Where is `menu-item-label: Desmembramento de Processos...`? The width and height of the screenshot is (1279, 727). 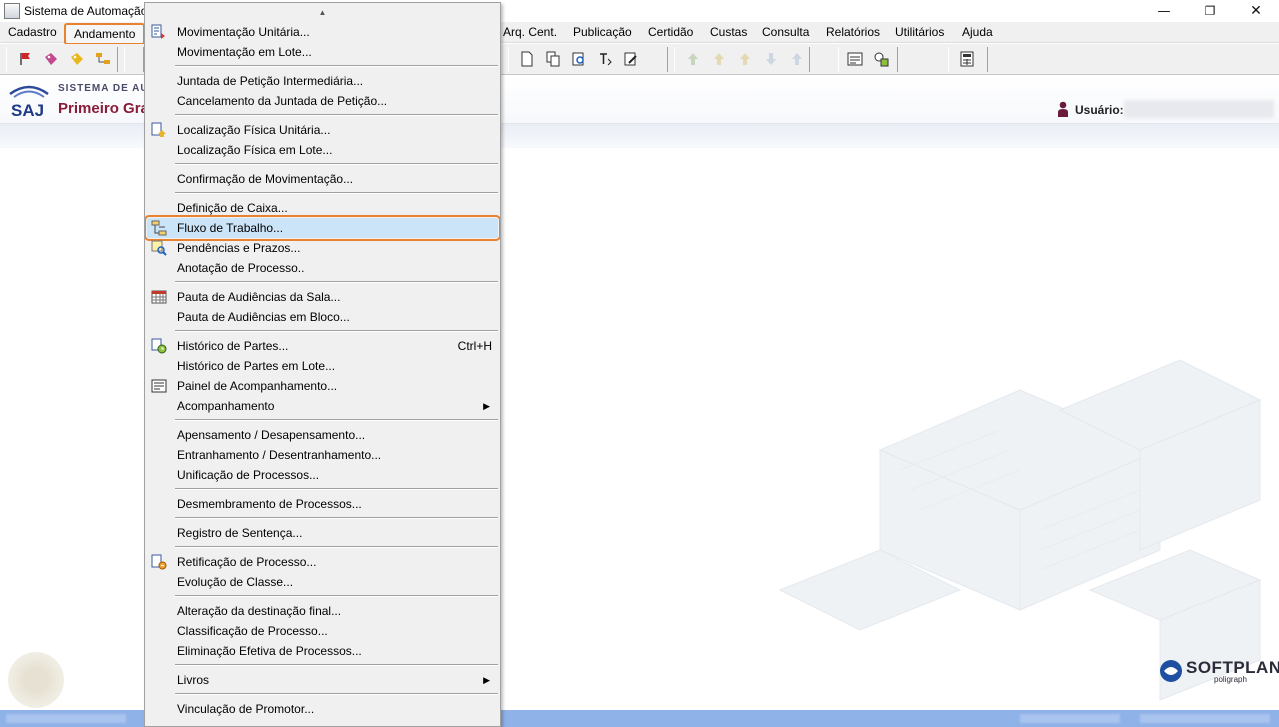
menu-item-label: Desmembramento de Processos... is located at coordinates (269, 504).